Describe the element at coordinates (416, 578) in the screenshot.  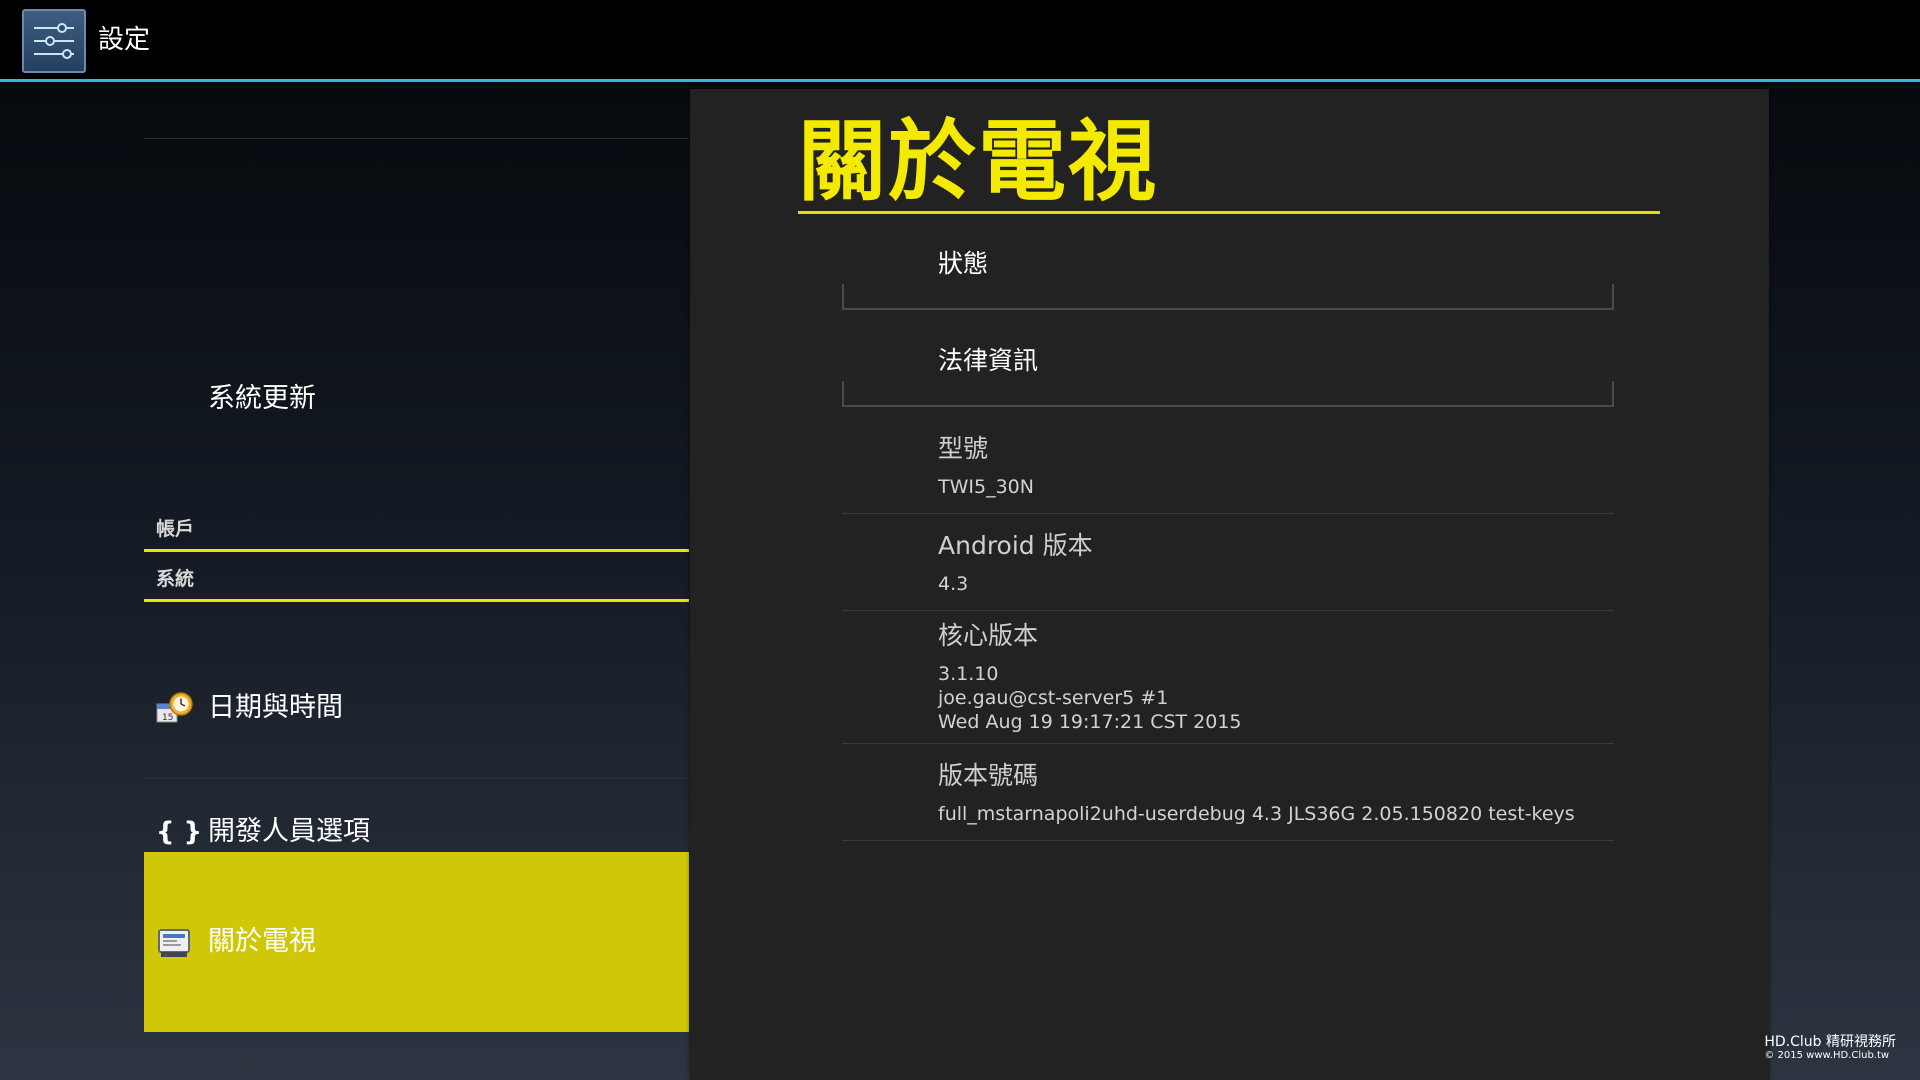
I see `header-system: 系統` at that location.